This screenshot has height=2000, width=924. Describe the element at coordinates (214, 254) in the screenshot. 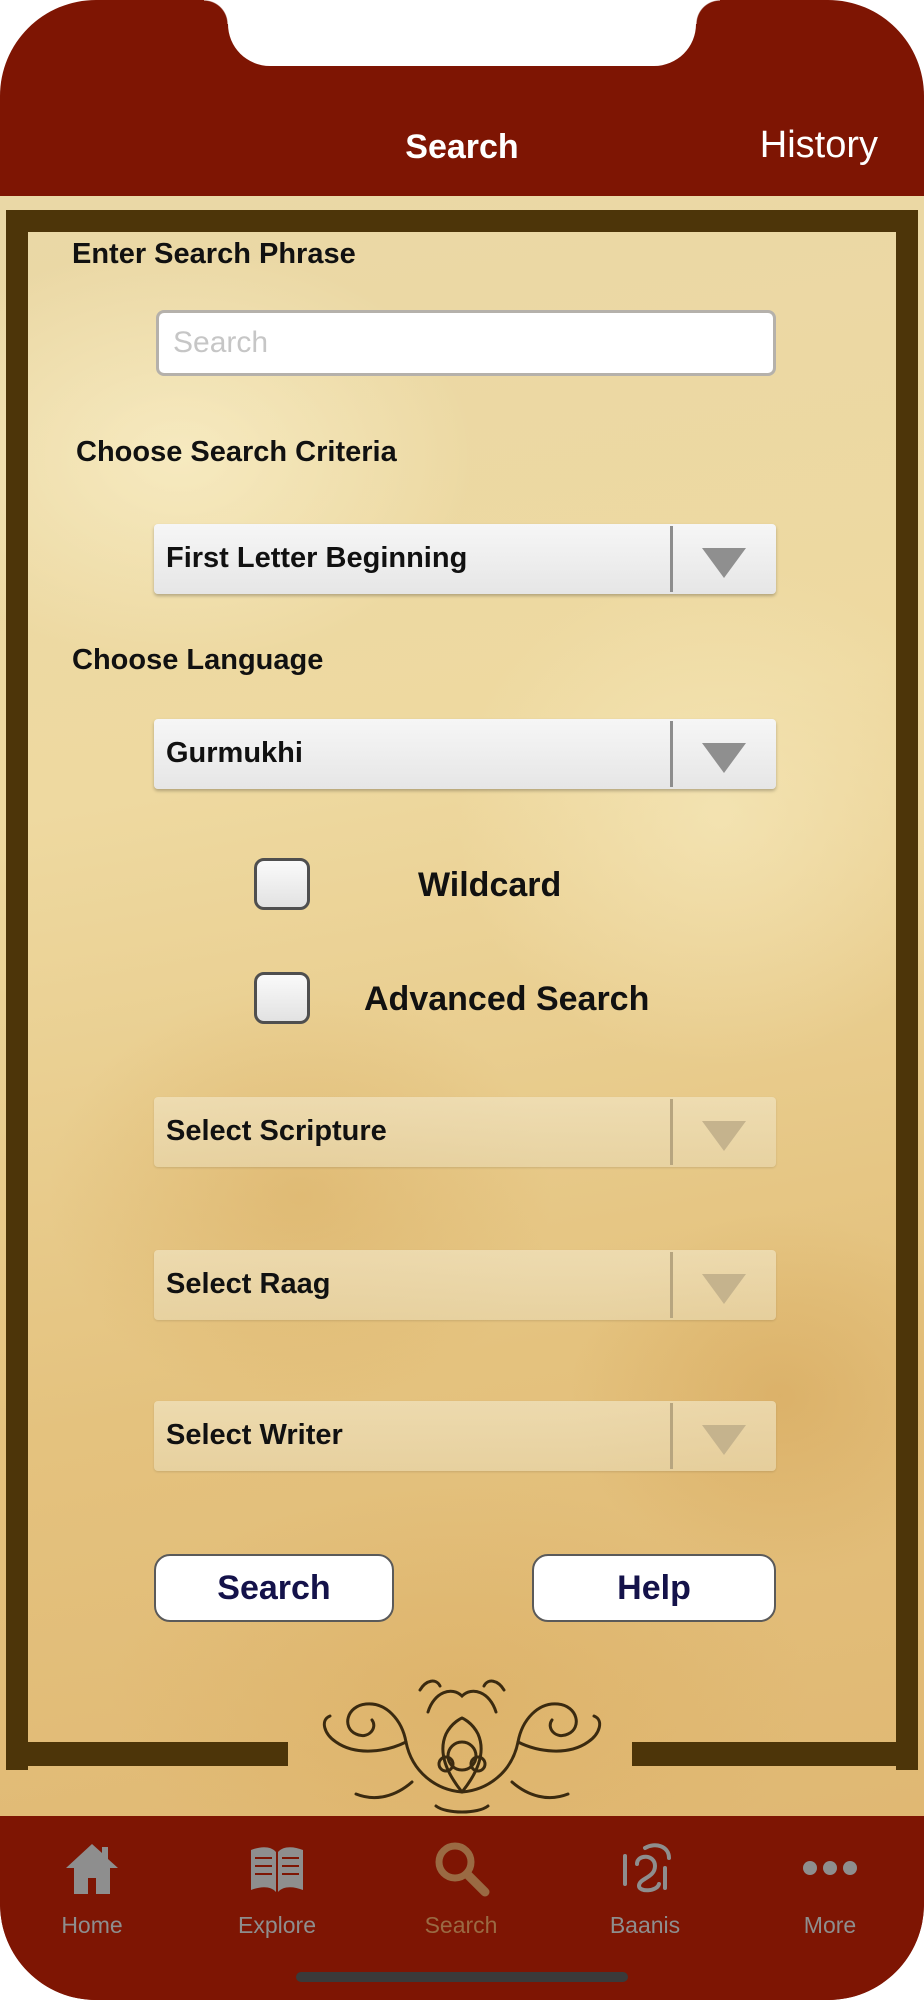

I see `search-phrase-label: Enter Search Phrase` at that location.